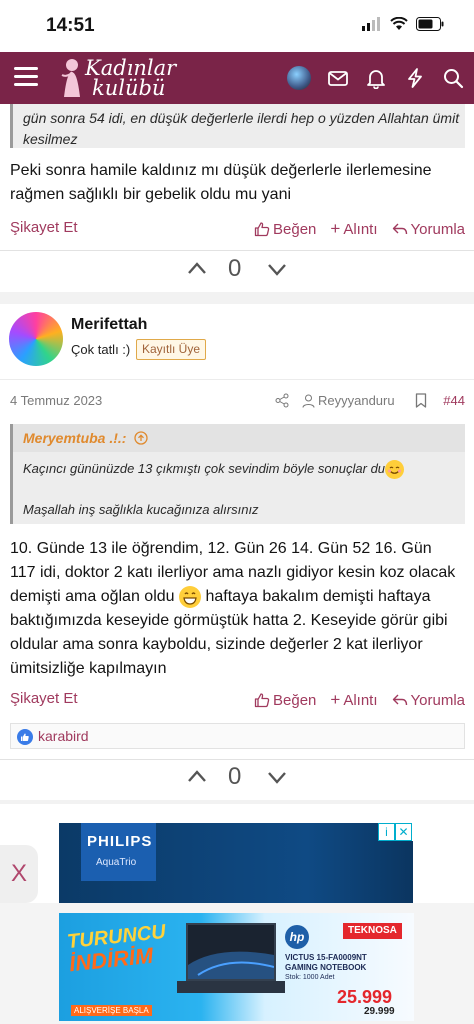 This screenshot has height=1024, width=474. Describe the element at coordinates (120, 841) in the screenshot. I see `philips-brand: PHILIPS` at that location.